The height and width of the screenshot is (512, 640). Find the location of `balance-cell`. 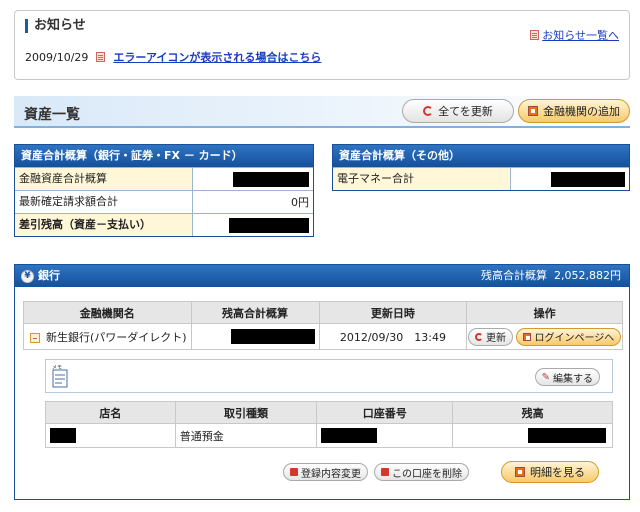

balance-cell is located at coordinates (255, 336).